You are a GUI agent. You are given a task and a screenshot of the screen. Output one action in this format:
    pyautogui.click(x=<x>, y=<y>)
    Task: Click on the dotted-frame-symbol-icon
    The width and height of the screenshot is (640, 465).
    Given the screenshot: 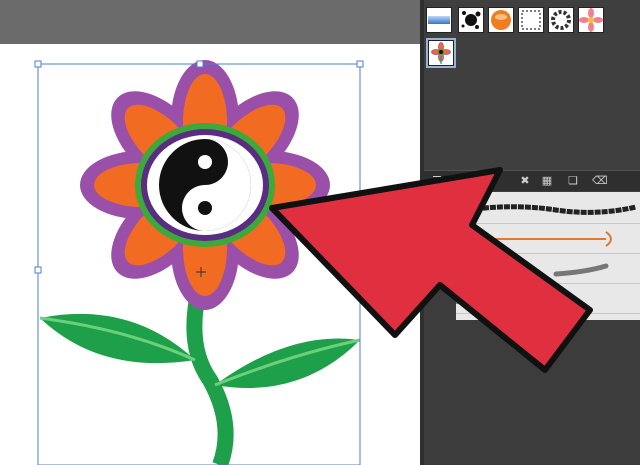 What is the action you would take?
    pyautogui.click(x=531, y=20)
    